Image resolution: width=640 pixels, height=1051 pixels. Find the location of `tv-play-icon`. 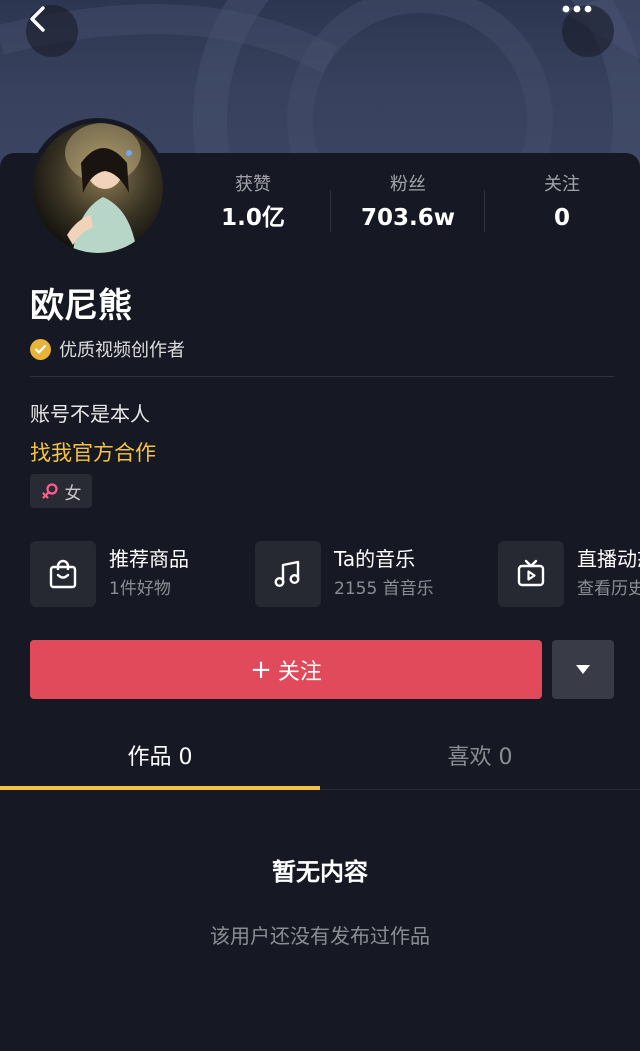

tv-play-icon is located at coordinates (531, 574).